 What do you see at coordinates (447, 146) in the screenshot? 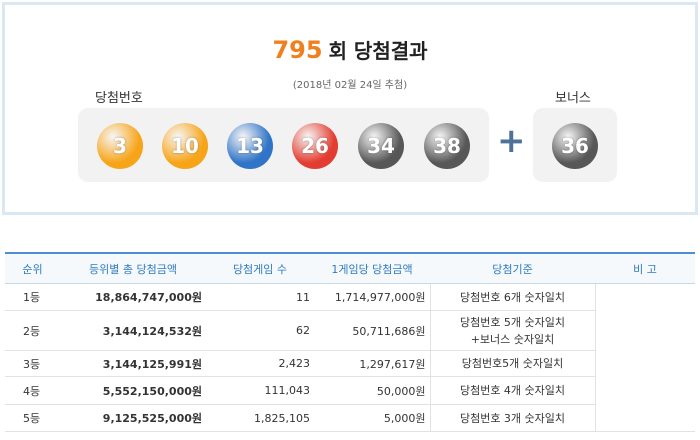
I see `winning-ball: 38` at bounding box center [447, 146].